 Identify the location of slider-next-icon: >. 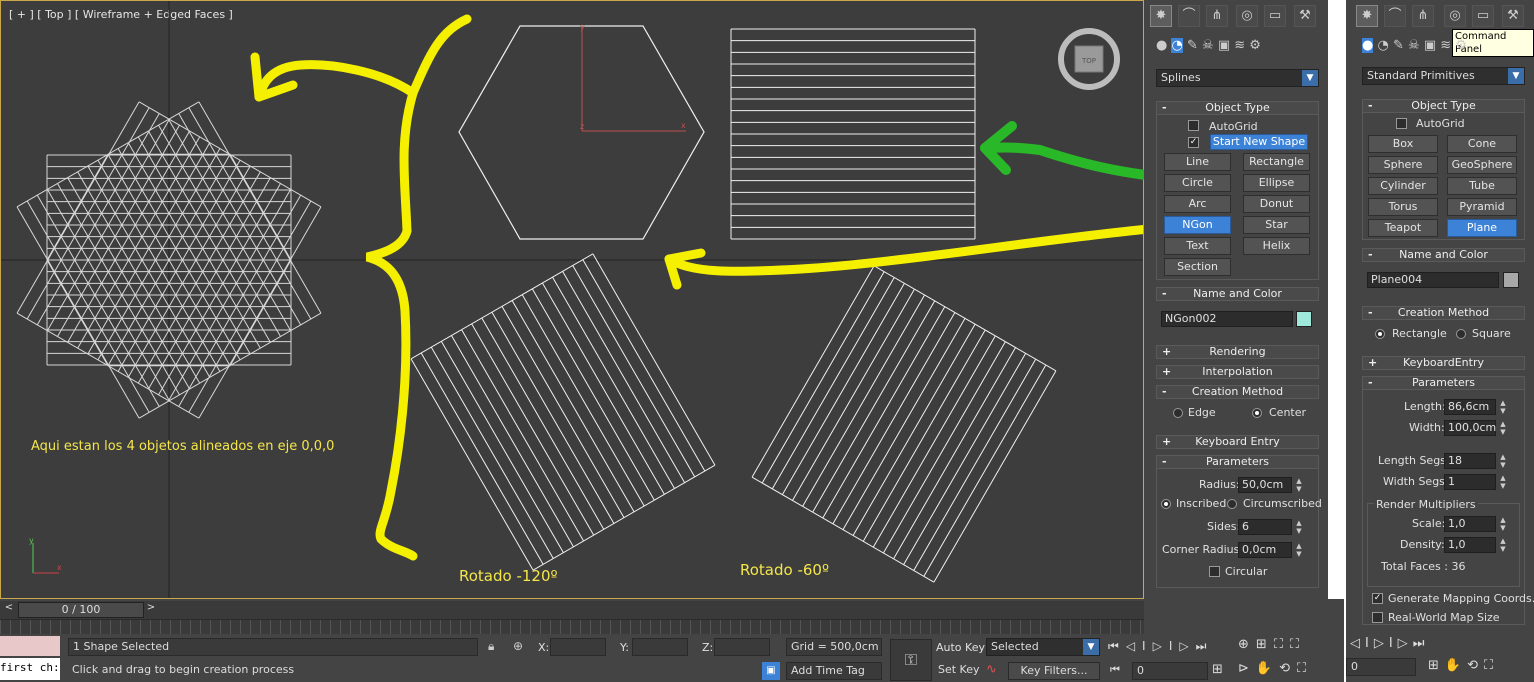
(151, 609).